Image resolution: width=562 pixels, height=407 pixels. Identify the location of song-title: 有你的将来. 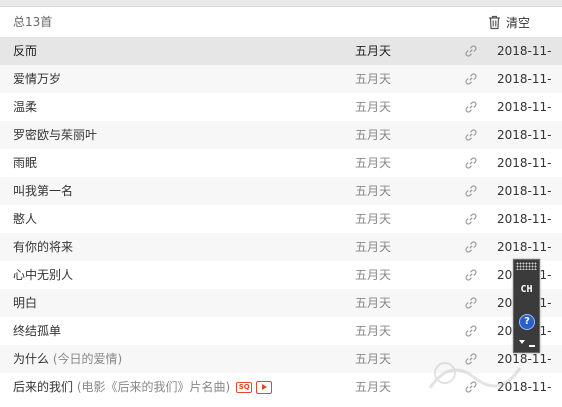
(43, 247).